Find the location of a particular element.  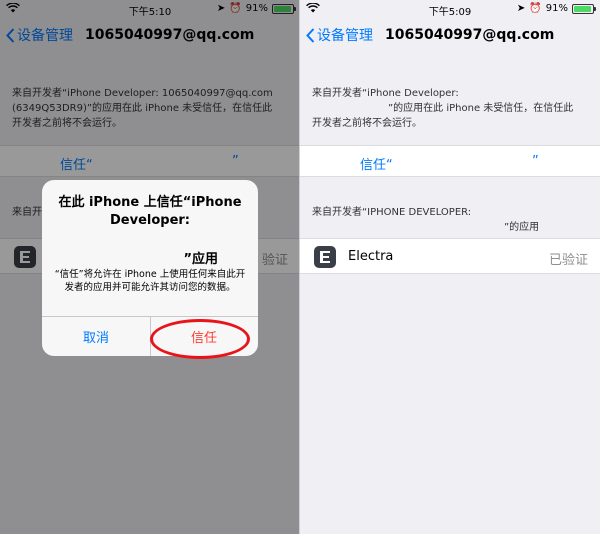

app-status: 已验证 is located at coordinates (568, 260).